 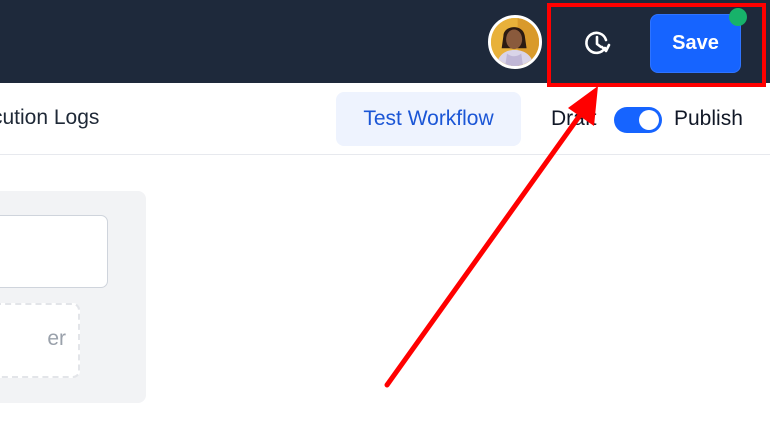 What do you see at coordinates (54, 251) in the screenshot?
I see `node-input-field` at bounding box center [54, 251].